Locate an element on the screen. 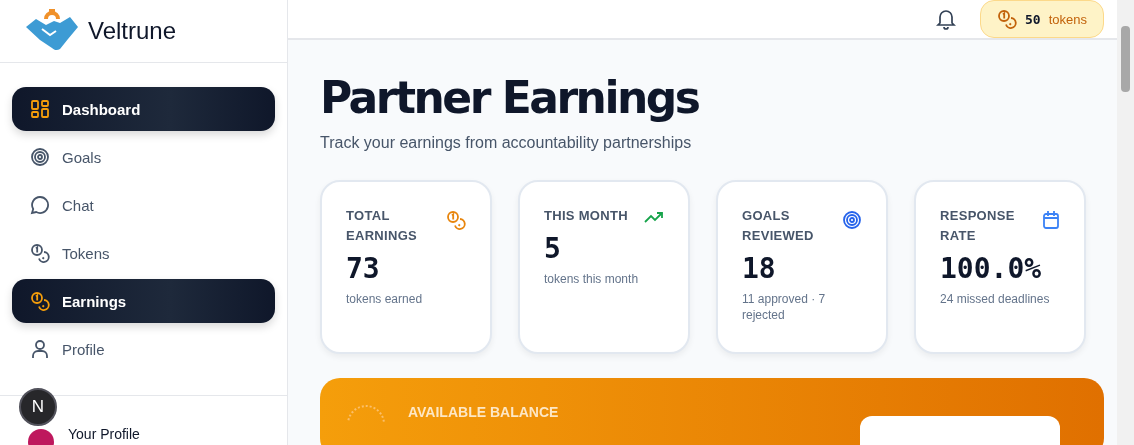 This screenshot has width=1134, height=445. user-icon is located at coordinates (40, 349).